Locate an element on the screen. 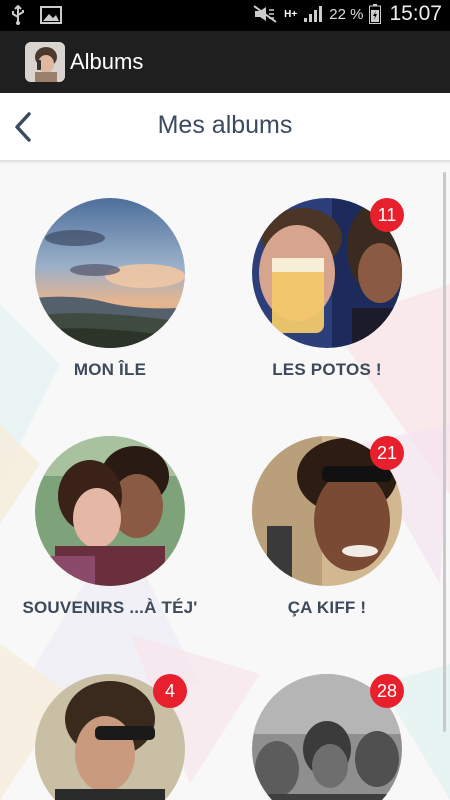 The height and width of the screenshot is (800, 450). app-bar: Albums is located at coordinates (225, 62).